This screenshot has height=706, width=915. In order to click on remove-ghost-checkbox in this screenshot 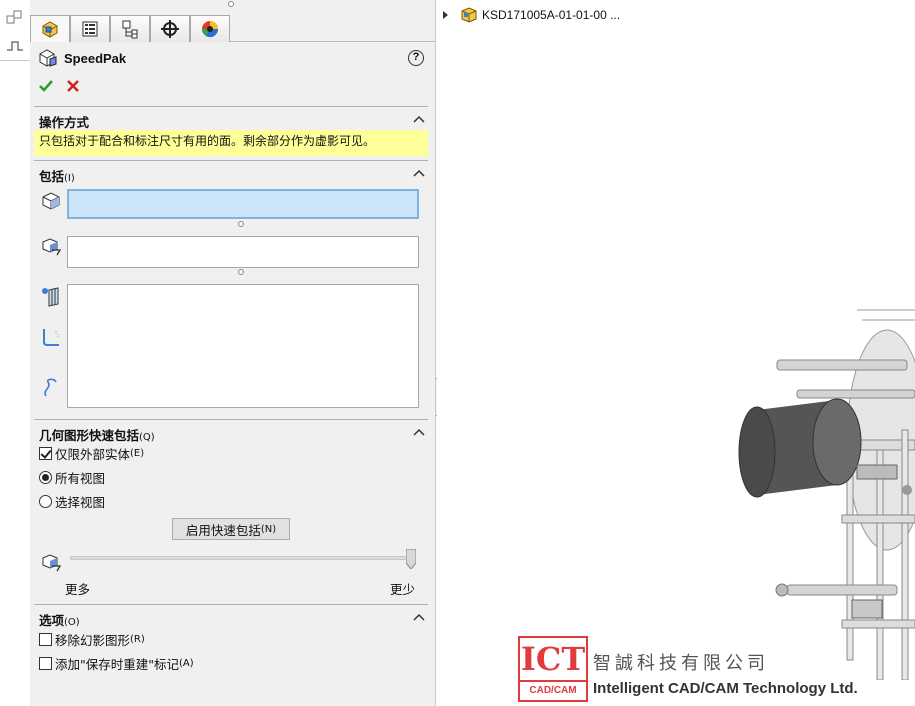, I will do `click(45, 639)`.